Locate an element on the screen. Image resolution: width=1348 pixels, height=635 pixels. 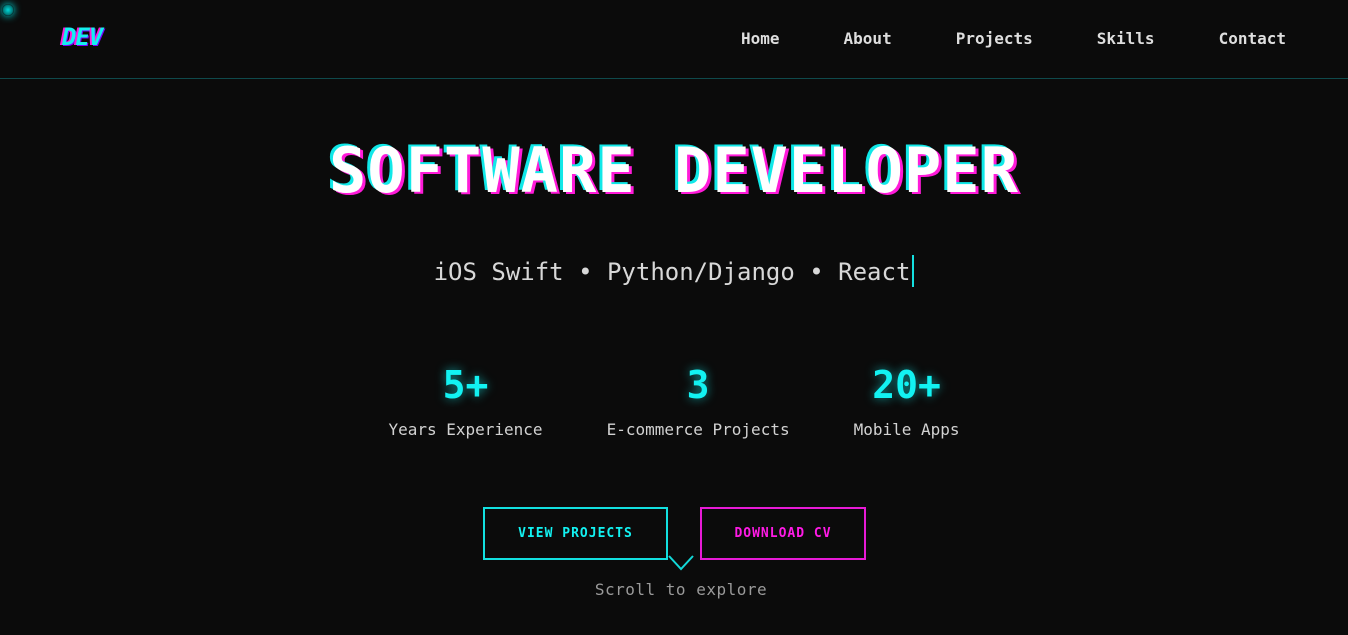
stat-mobile: 20+ Mobile Apps is located at coordinates (907, 399).